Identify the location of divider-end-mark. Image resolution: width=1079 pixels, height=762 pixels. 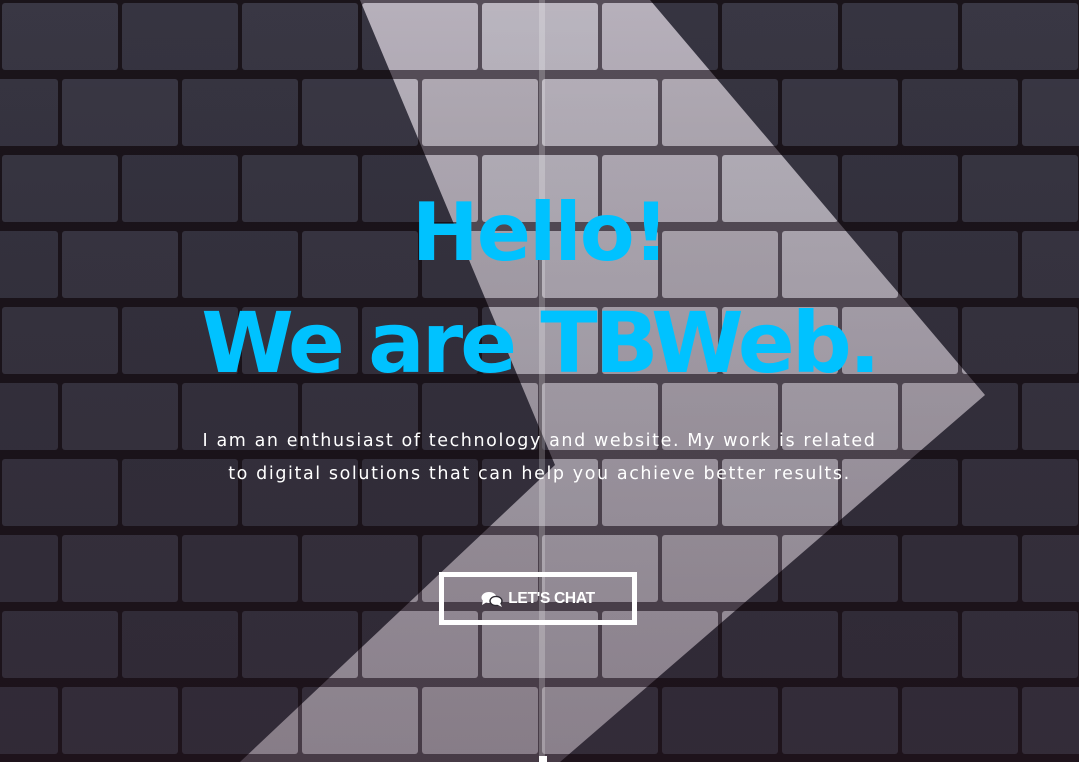
(543, 759).